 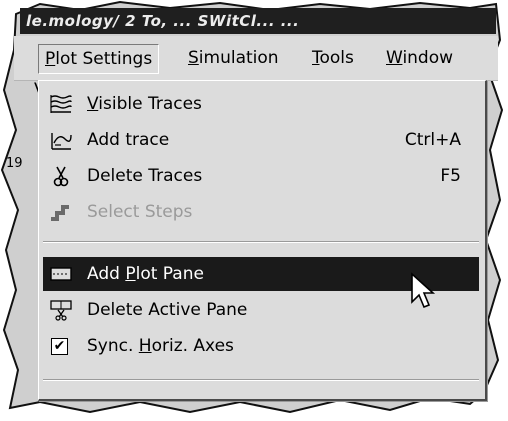 What do you see at coordinates (50, 59) in the screenshot?
I see `menu-plot-settings-mnemonic: P` at bounding box center [50, 59].